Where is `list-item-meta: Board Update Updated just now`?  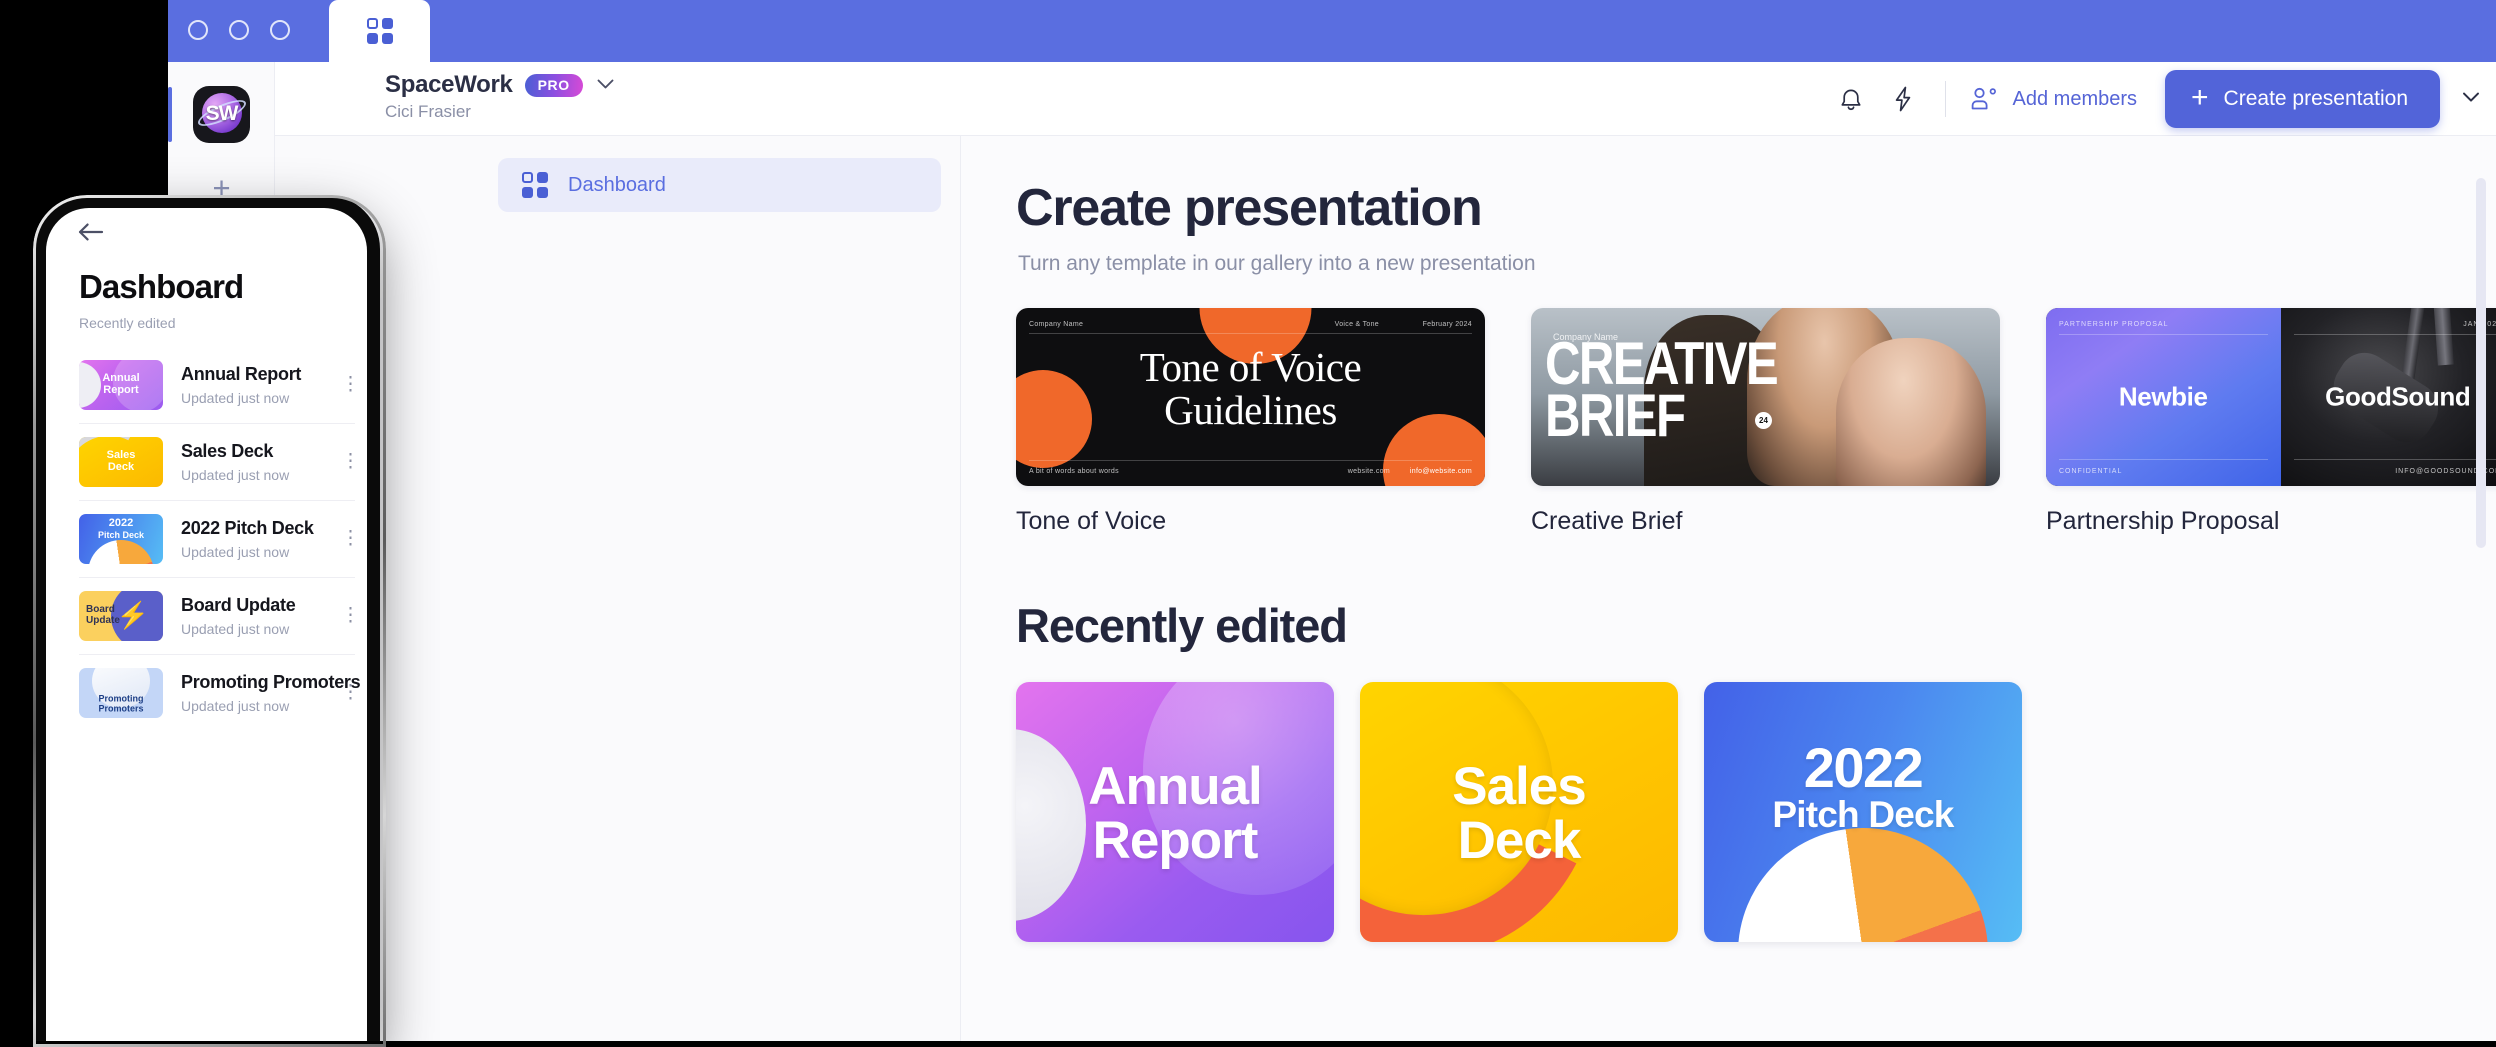 list-item-meta: Board Update Updated just now is located at coordinates (252, 616).